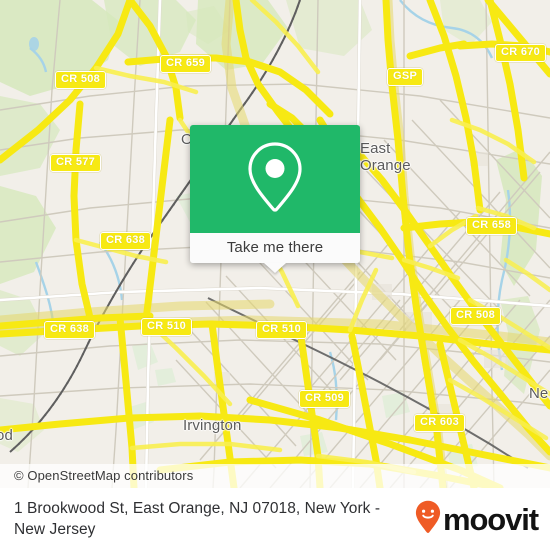 This screenshot has height=550, width=550. I want to click on map-pin-icon, so click(275, 179).